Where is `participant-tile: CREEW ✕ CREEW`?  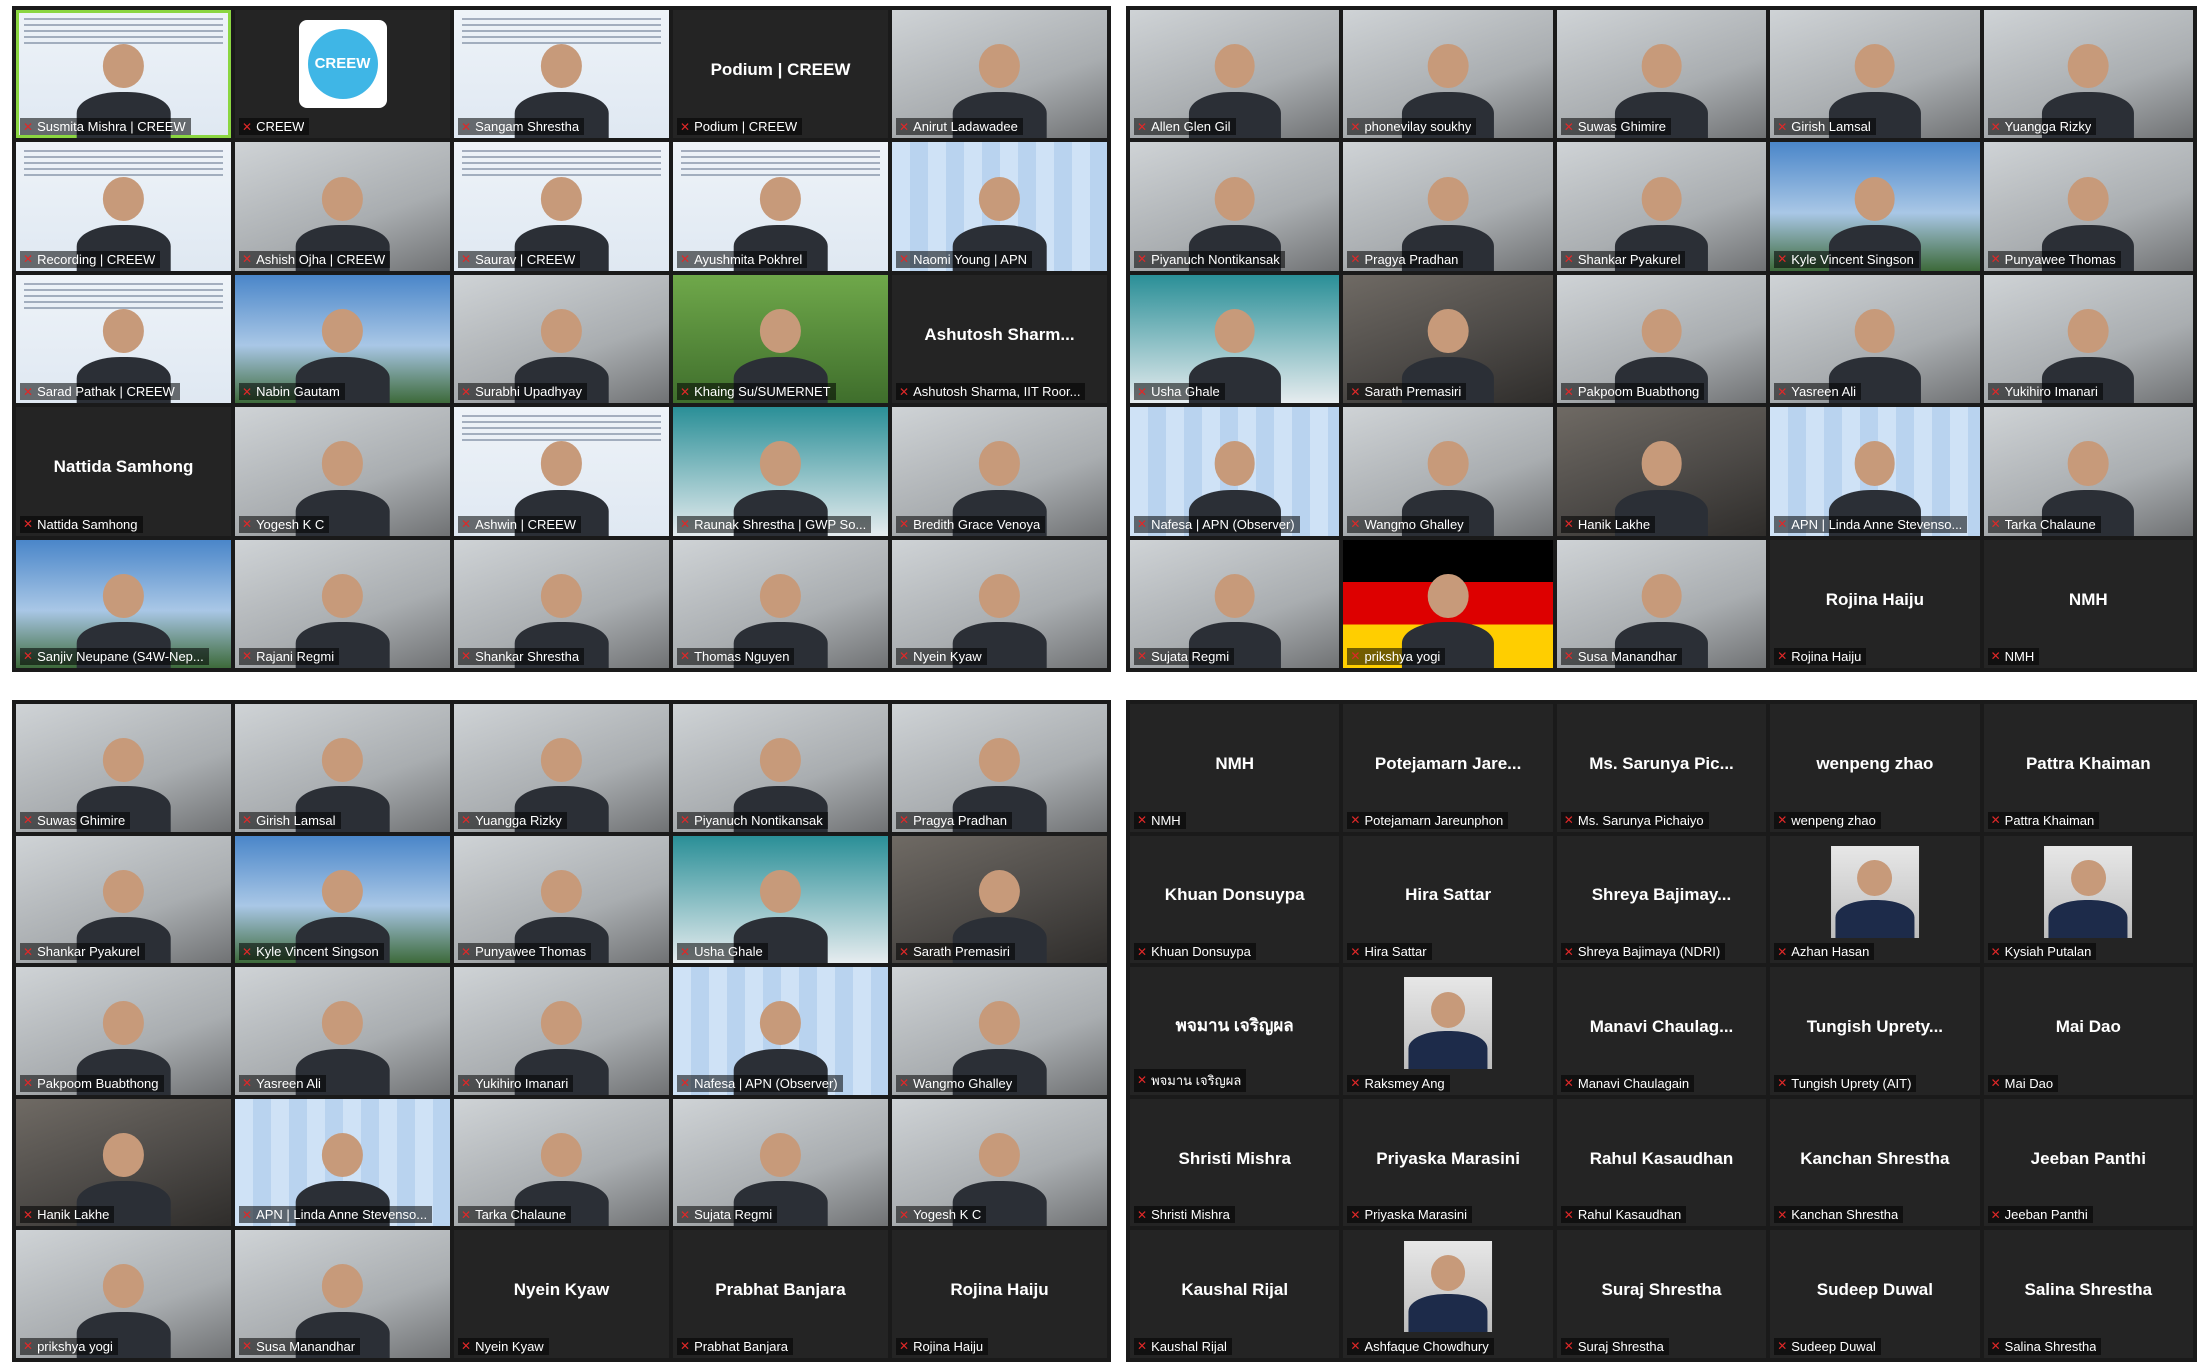
participant-tile: CREEW ✕ CREEW is located at coordinates (342, 74).